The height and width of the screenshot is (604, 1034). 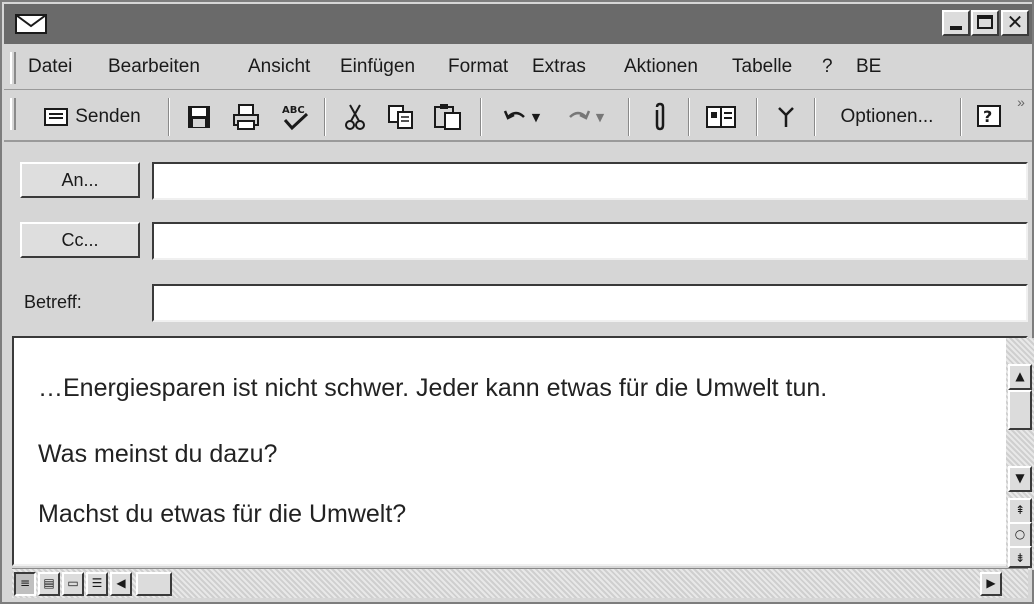 I want to click on web-view-icon: ▤, so click(x=49, y=583).